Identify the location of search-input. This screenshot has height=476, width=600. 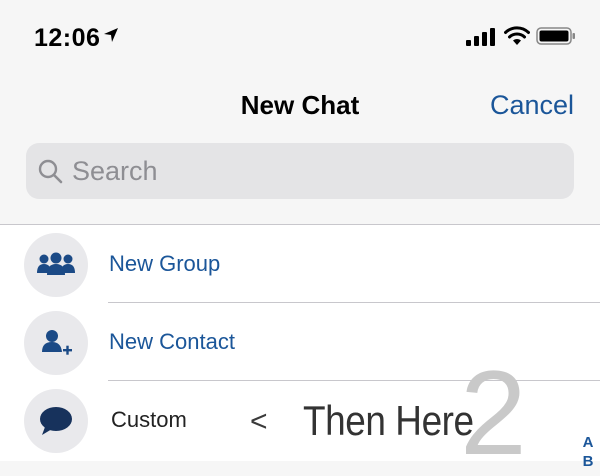
(312, 171).